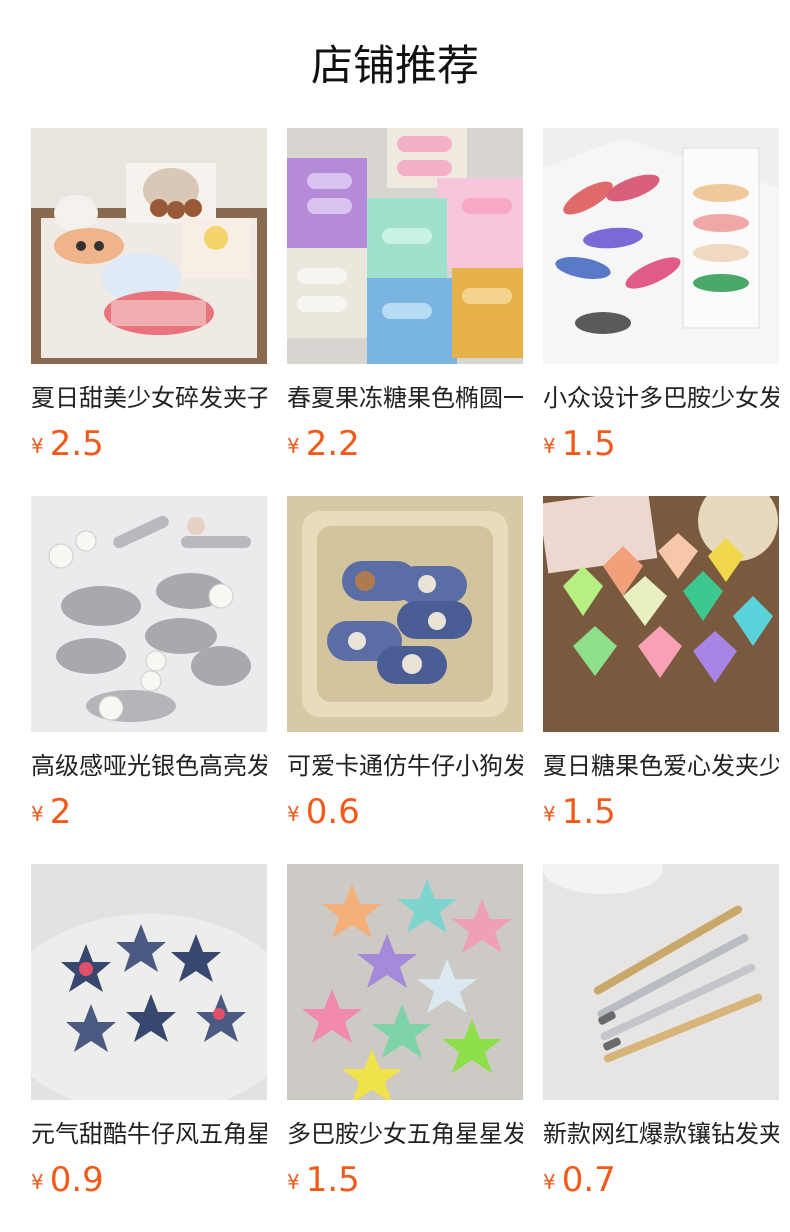 This screenshot has height=1232, width=790. What do you see at coordinates (661, 1134) in the screenshot?
I see `product-name: 新款网红爆款镶钻发夹` at bounding box center [661, 1134].